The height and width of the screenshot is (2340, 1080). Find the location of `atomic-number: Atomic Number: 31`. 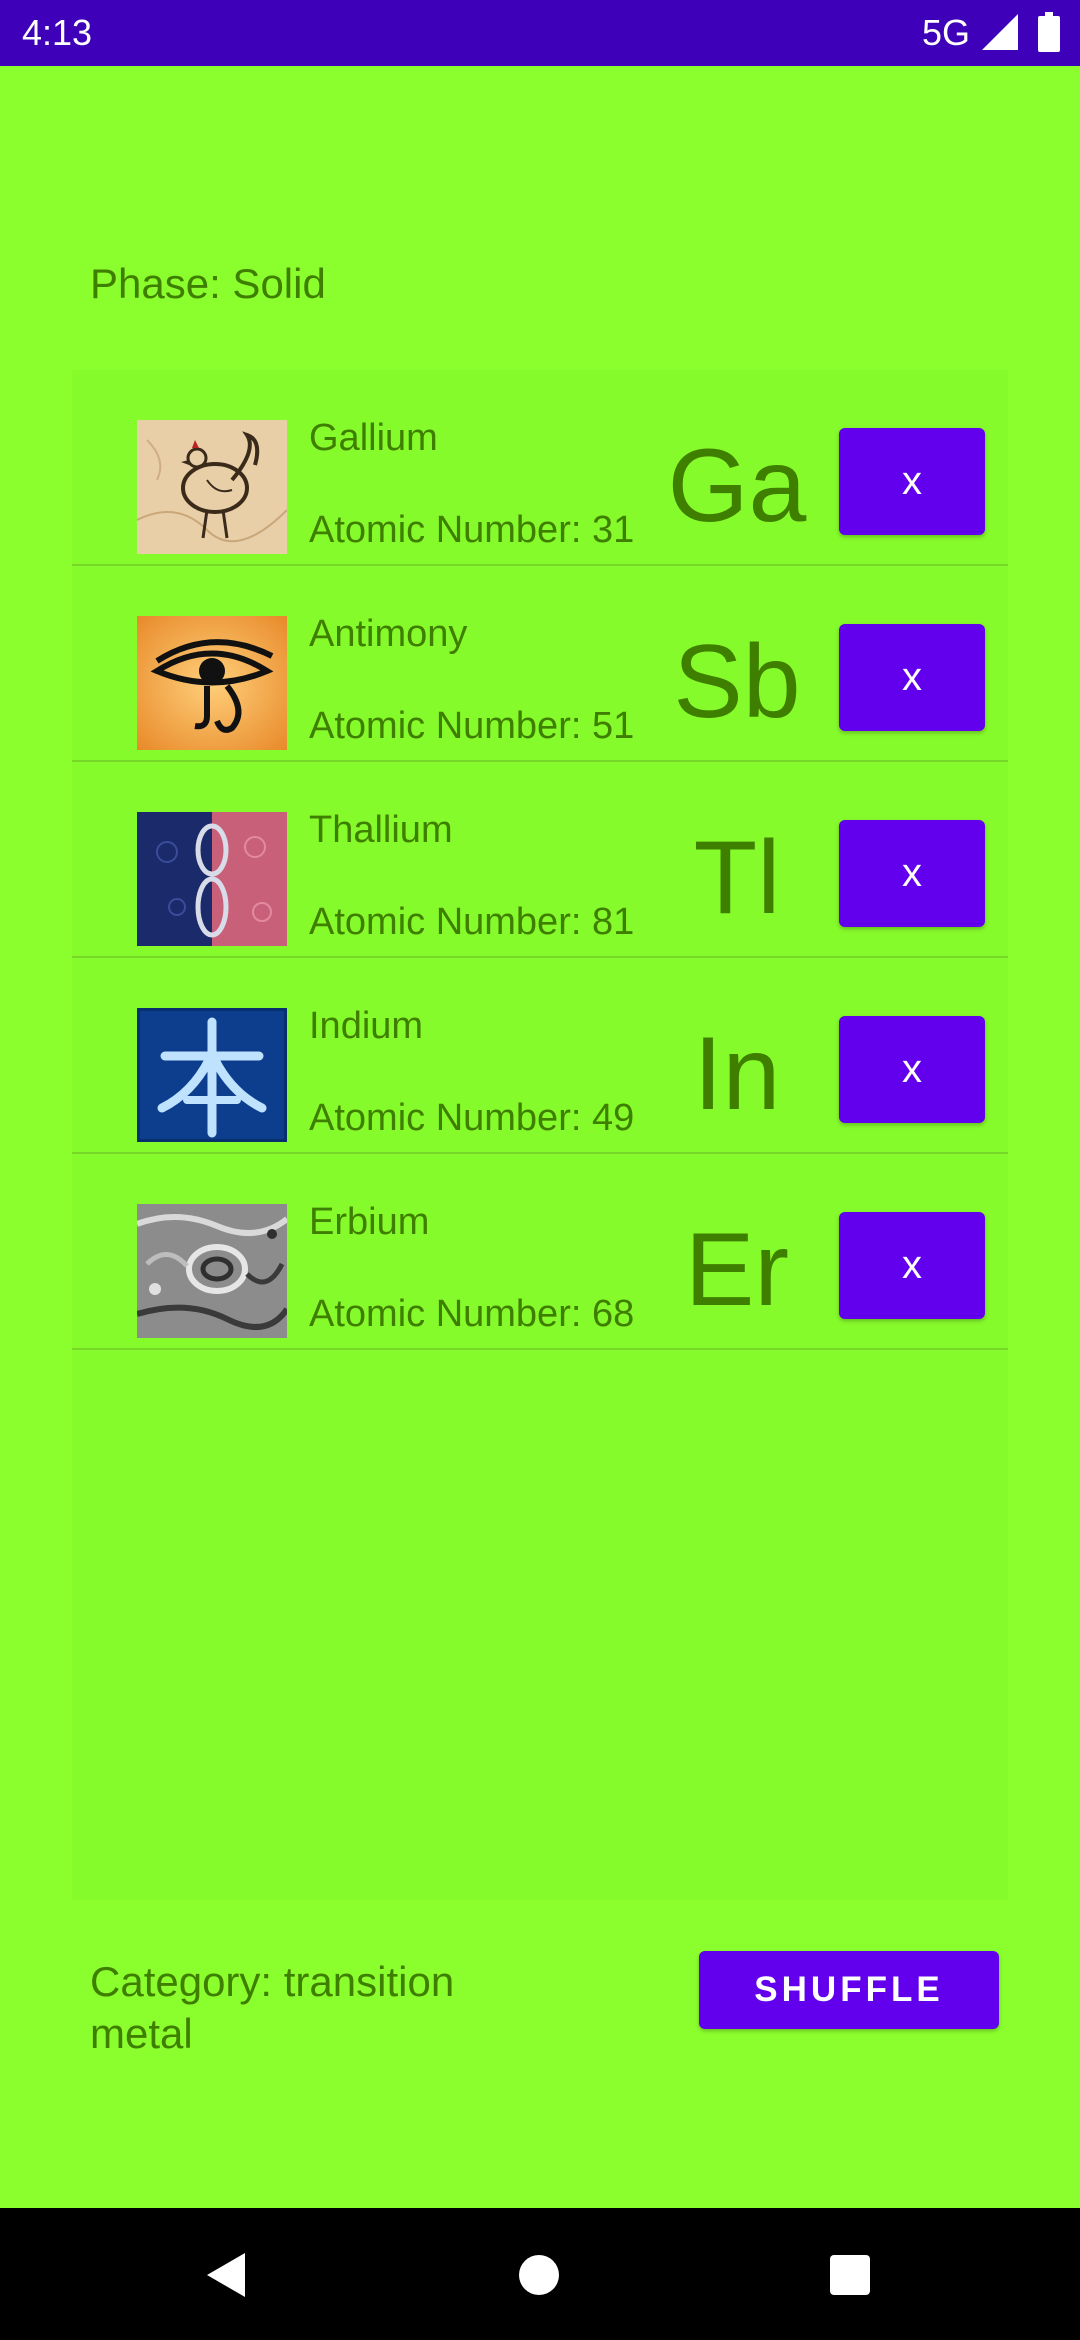

atomic-number: Atomic Number: 31 is located at coordinates (471, 530).